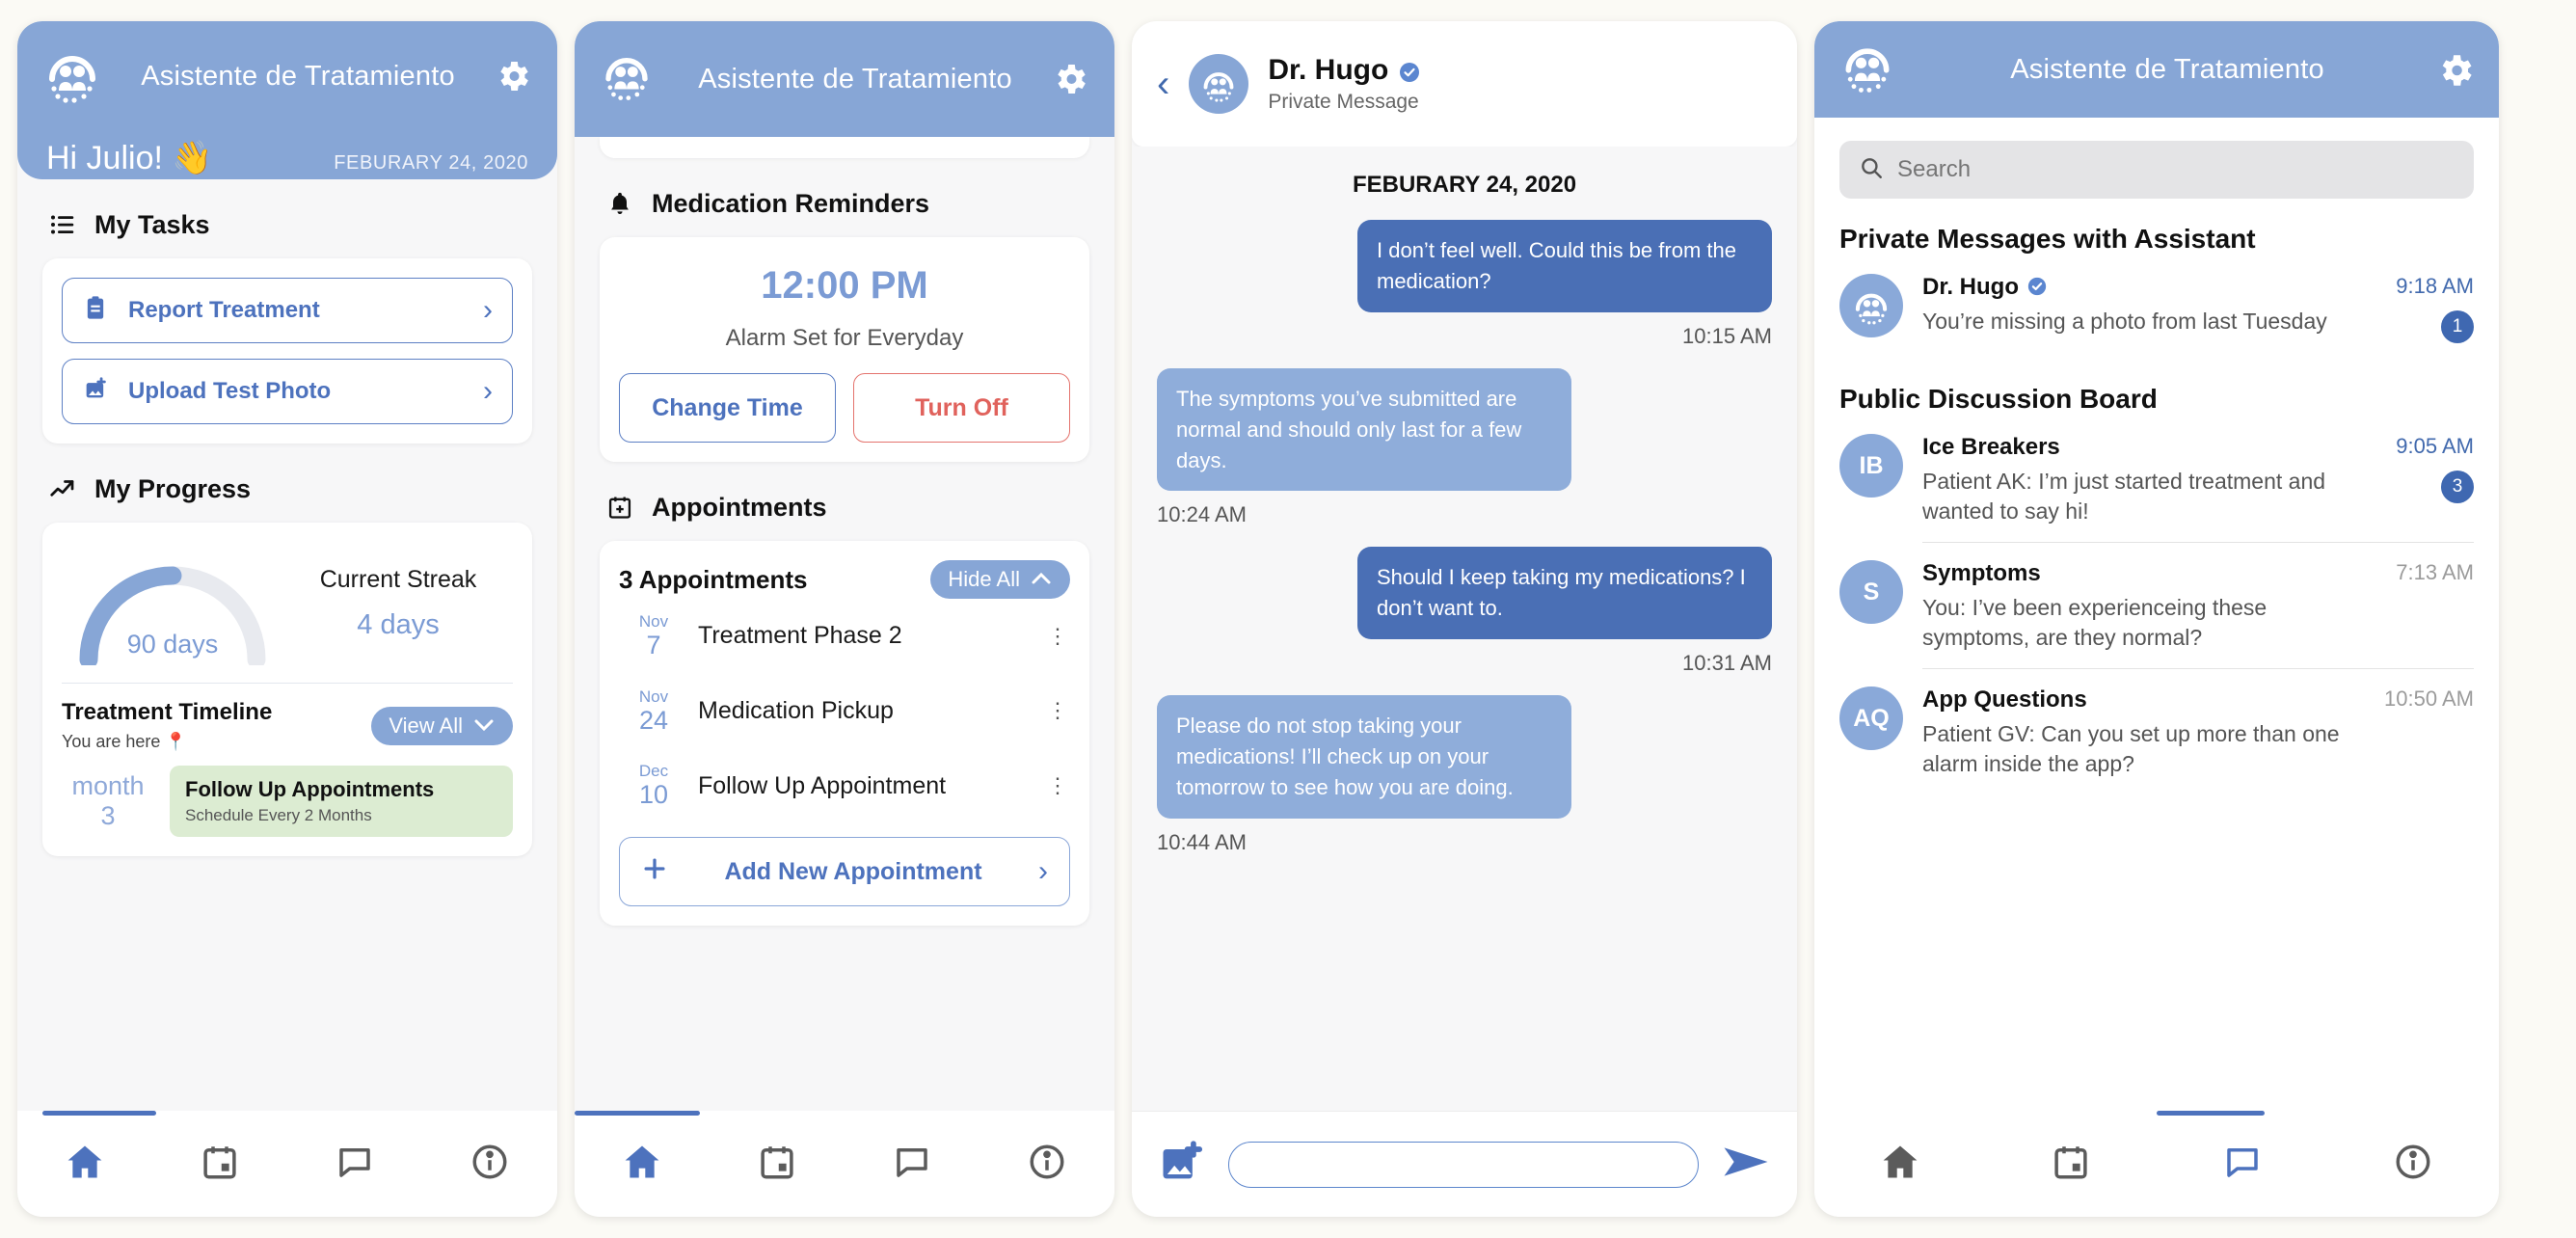 Image resolution: width=2576 pixels, height=1238 pixels. Describe the element at coordinates (2458, 487) in the screenshot. I see `unread-badge: 3` at that location.